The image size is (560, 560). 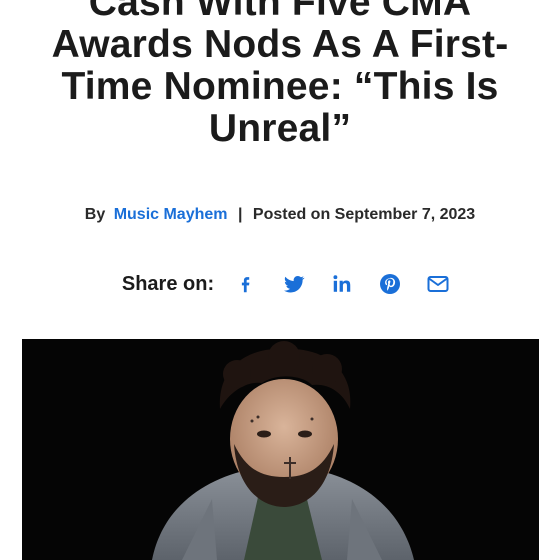 What do you see at coordinates (280, 86) in the screenshot?
I see `headline-line-3: Time Nominee: “This Is` at bounding box center [280, 86].